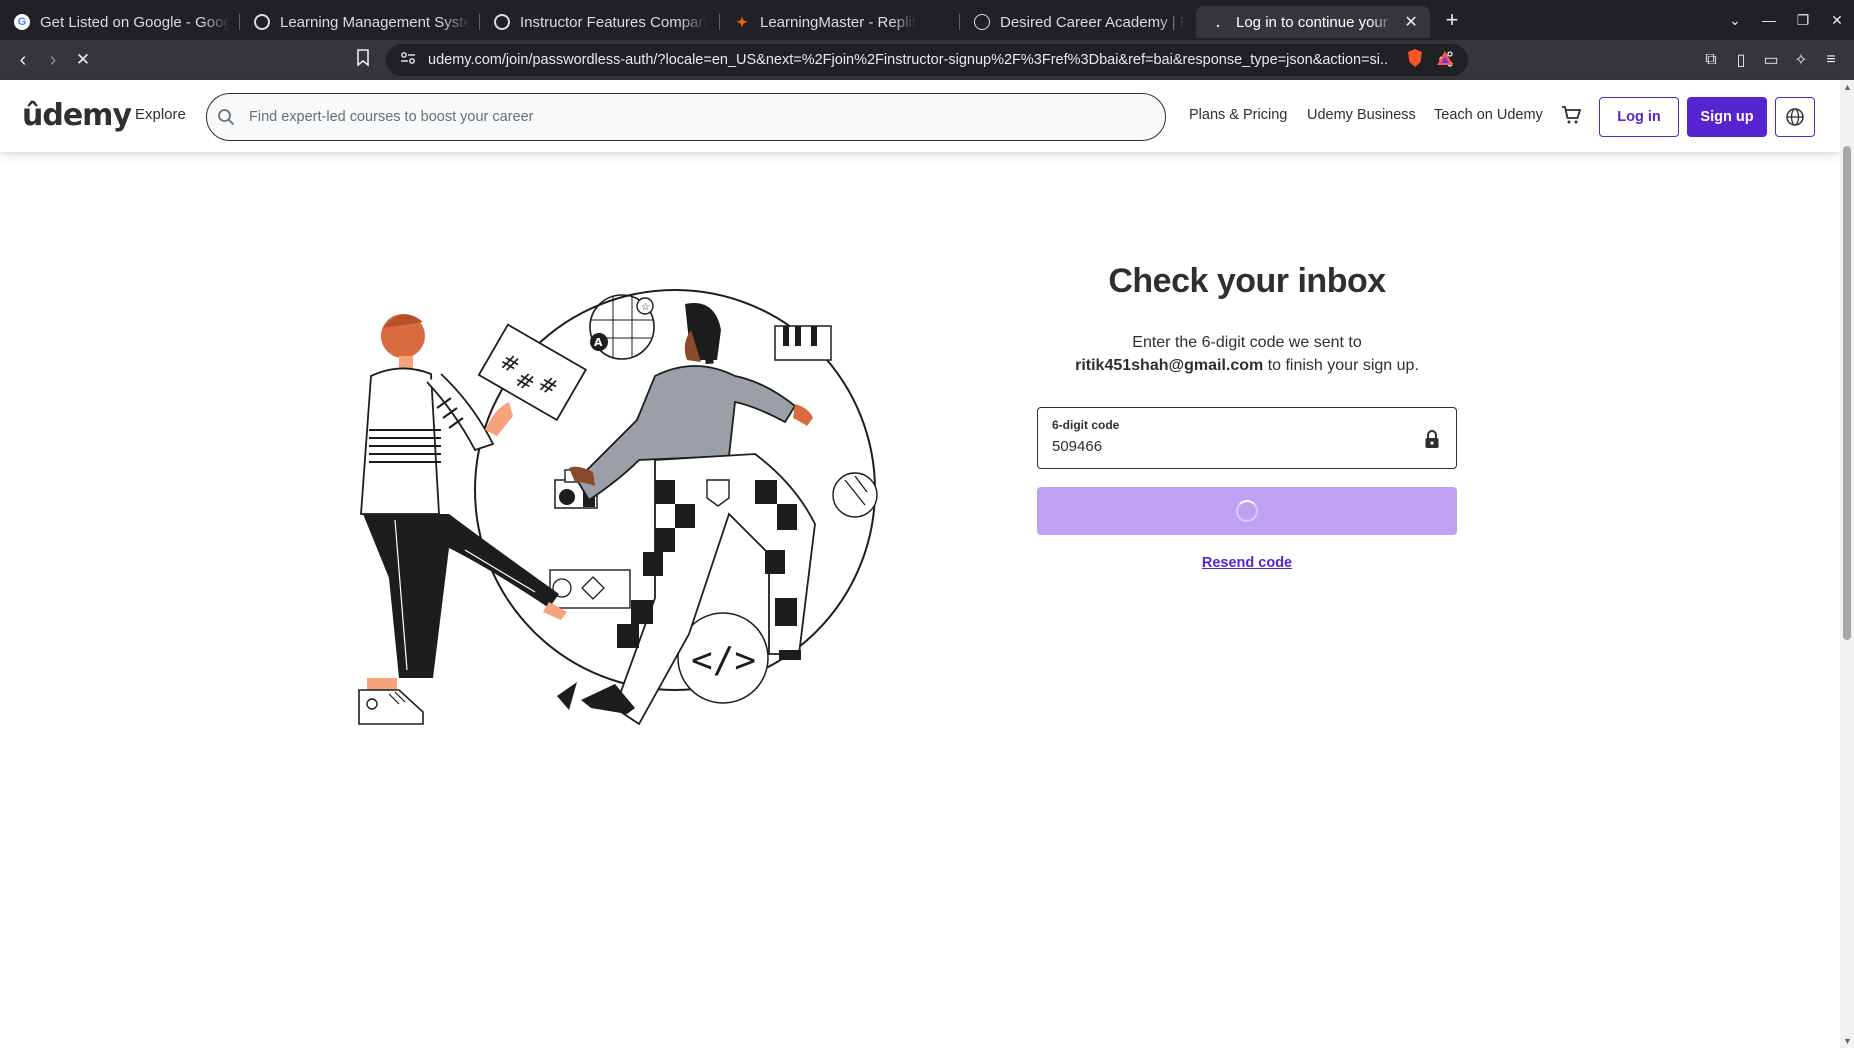 The image size is (1854, 1048). What do you see at coordinates (1711, 60) in the screenshot?
I see `extensions-puzzle-icon: ⧉` at bounding box center [1711, 60].